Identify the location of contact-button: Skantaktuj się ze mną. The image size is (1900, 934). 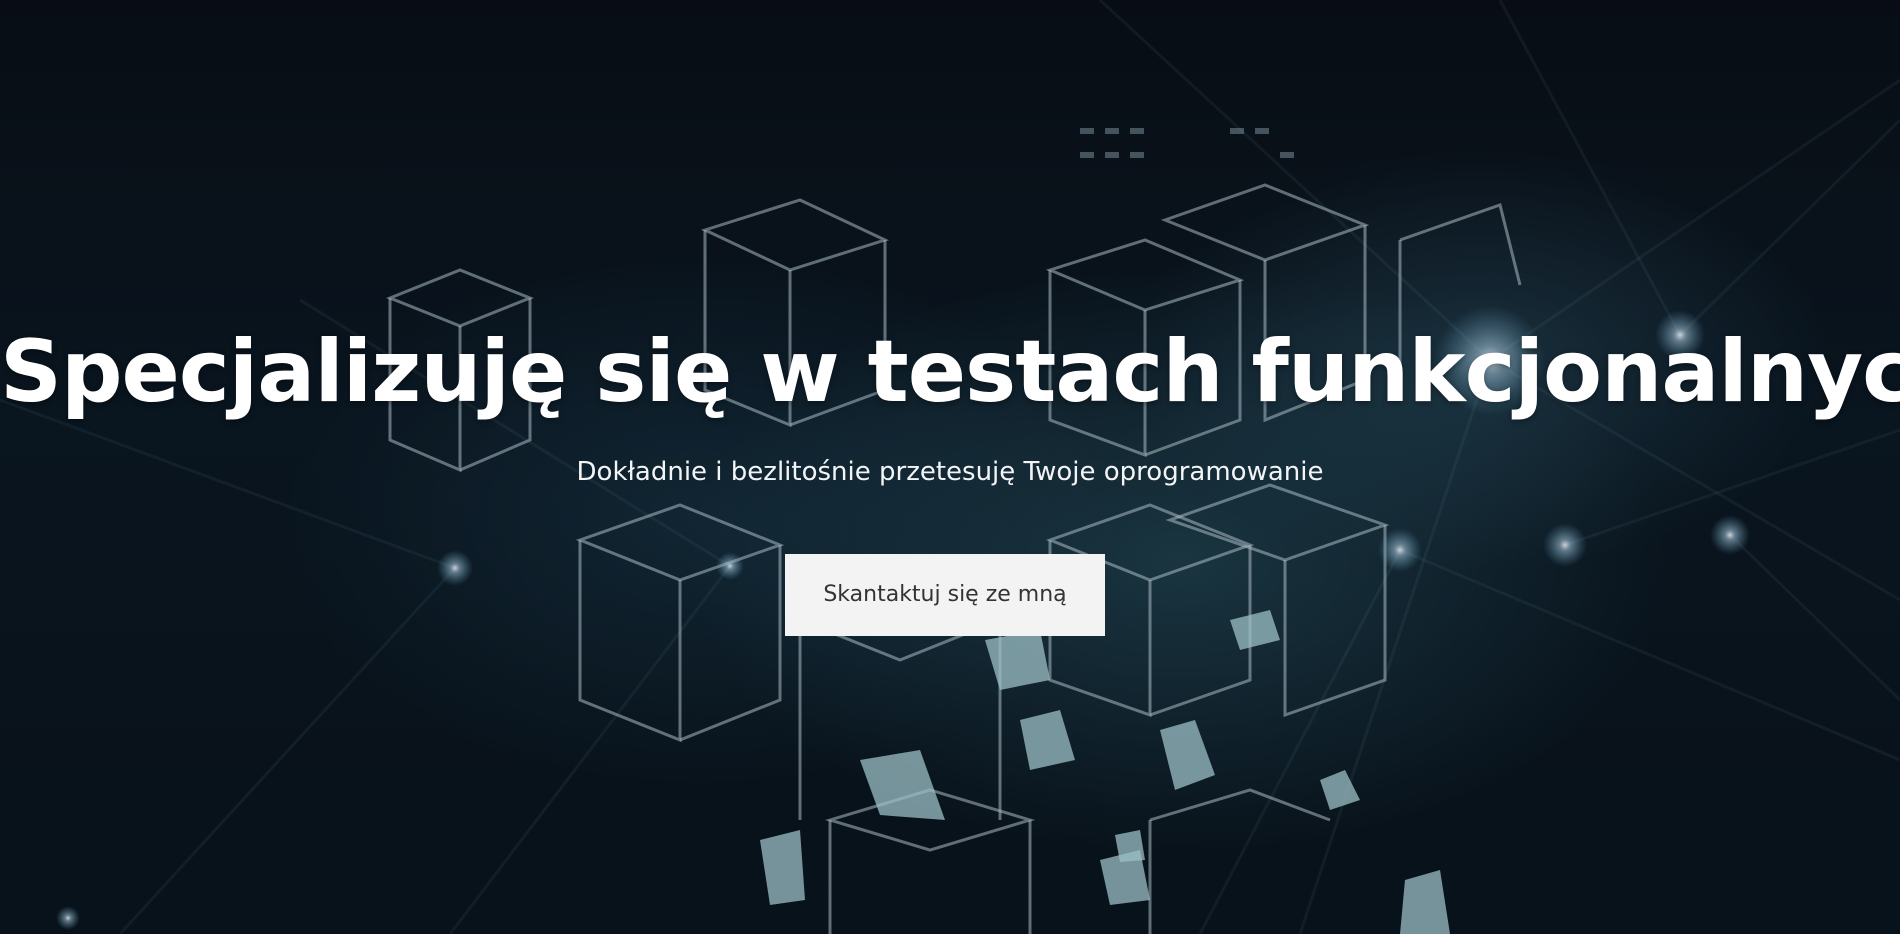
(945, 595).